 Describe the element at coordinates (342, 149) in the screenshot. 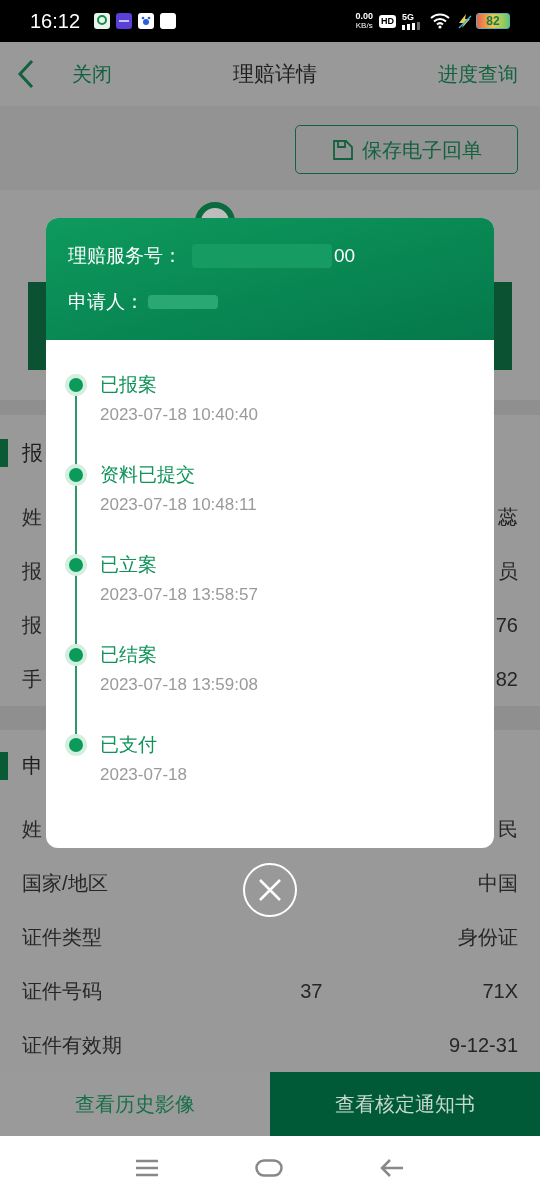

I see `save-icon` at that location.